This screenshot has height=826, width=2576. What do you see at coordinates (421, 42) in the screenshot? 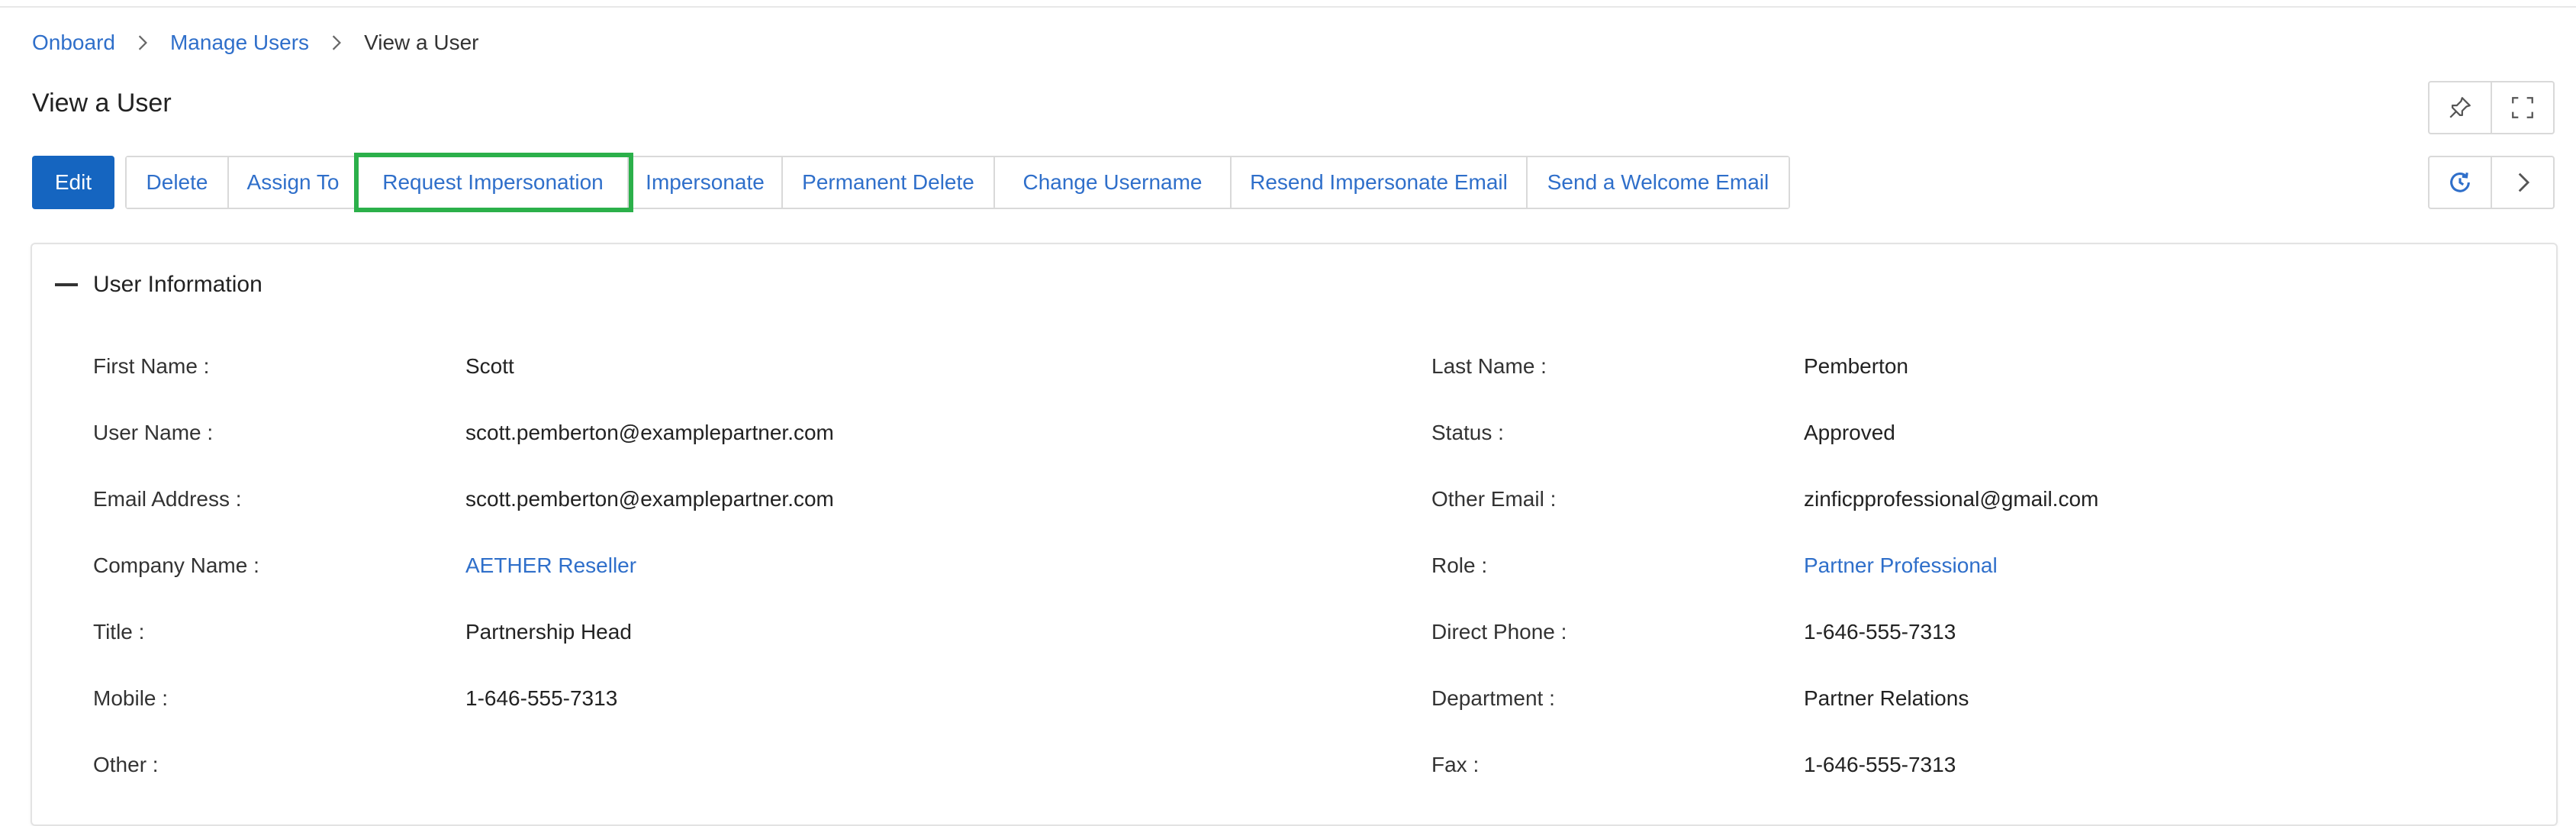
I see `breadcrumb-current: View a User` at bounding box center [421, 42].